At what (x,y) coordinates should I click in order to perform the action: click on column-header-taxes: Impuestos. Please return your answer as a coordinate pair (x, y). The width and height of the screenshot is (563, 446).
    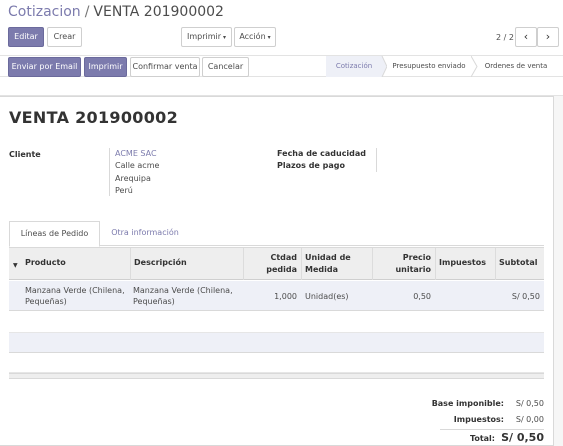
    Looking at the image, I should click on (465, 264).